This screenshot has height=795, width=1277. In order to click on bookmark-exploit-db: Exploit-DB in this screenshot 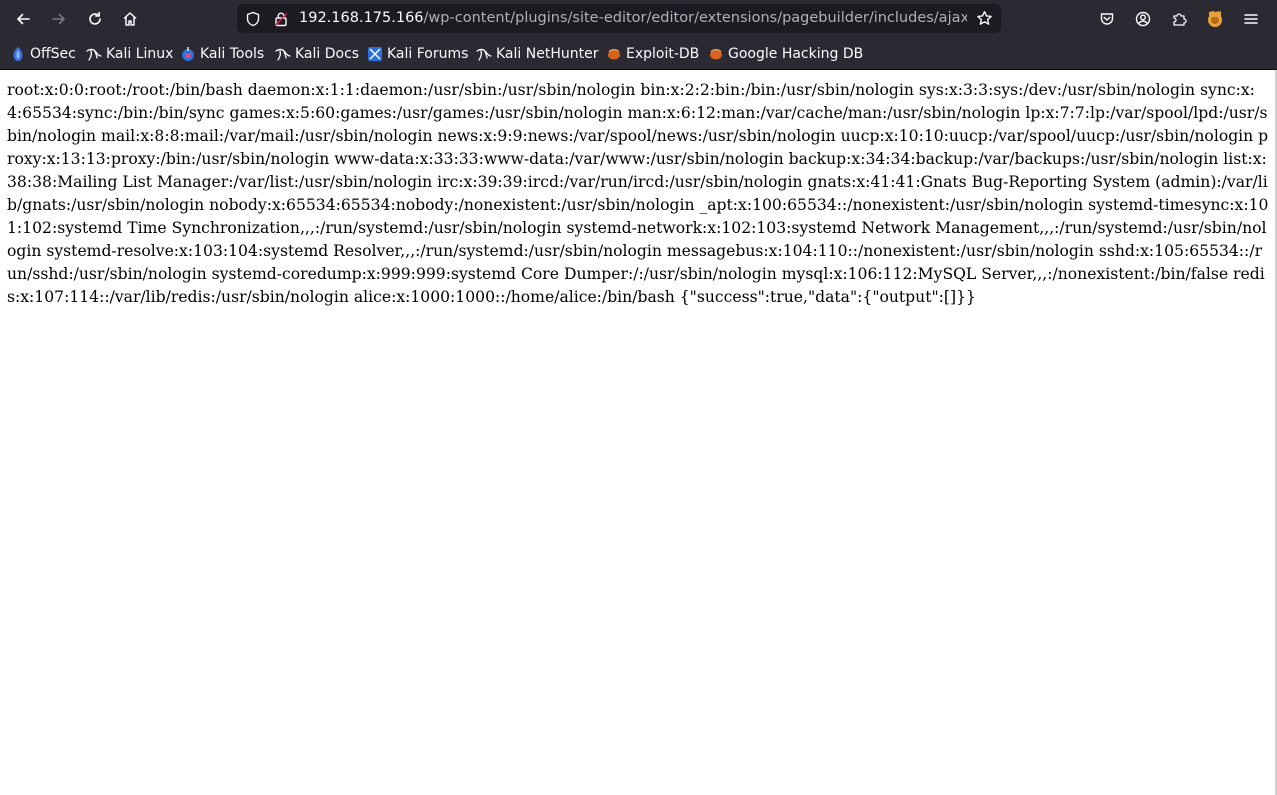, I will do `click(652, 54)`.